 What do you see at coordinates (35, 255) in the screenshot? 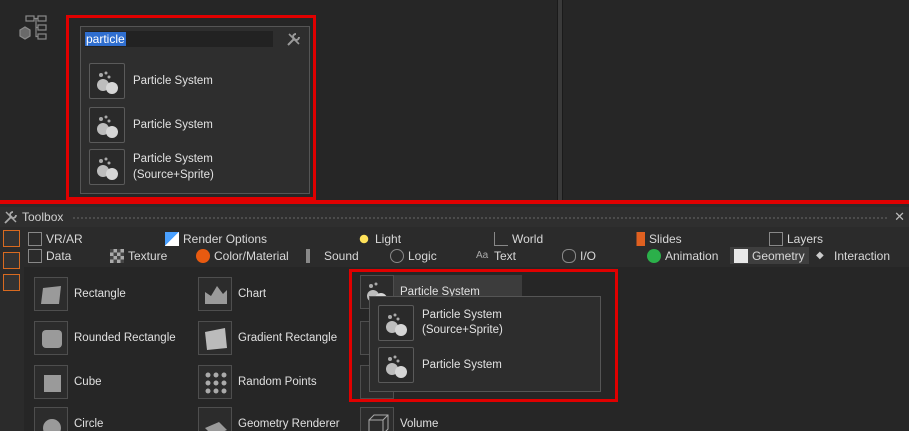
I see `data-icon` at bounding box center [35, 255].